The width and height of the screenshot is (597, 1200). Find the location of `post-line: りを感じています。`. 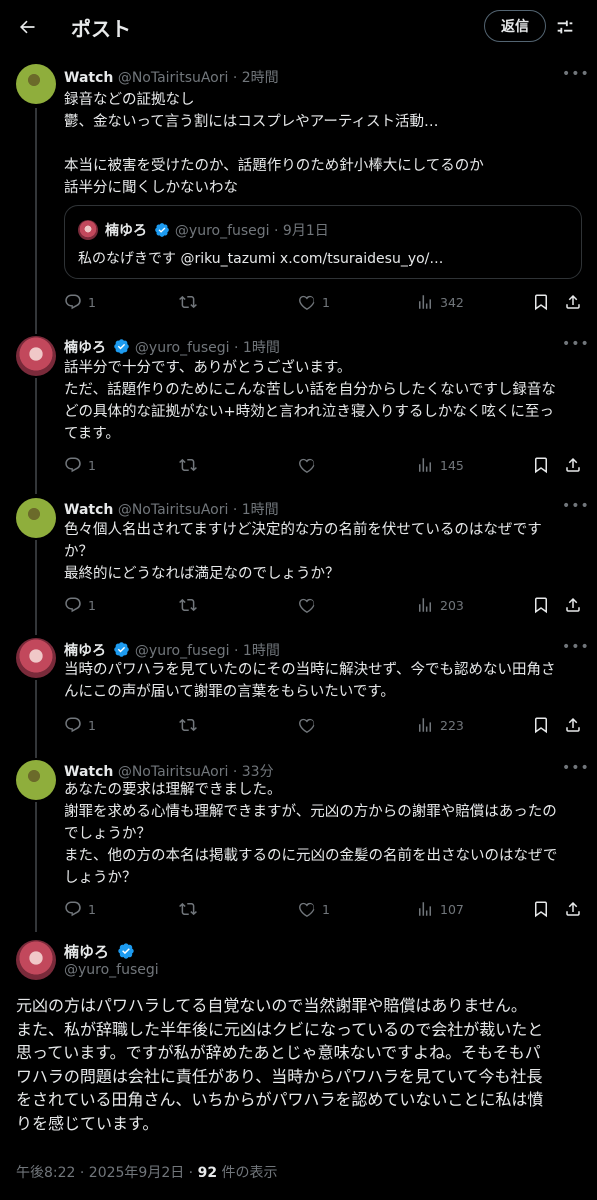

post-line: りを感じています。 is located at coordinates (87, 1123).